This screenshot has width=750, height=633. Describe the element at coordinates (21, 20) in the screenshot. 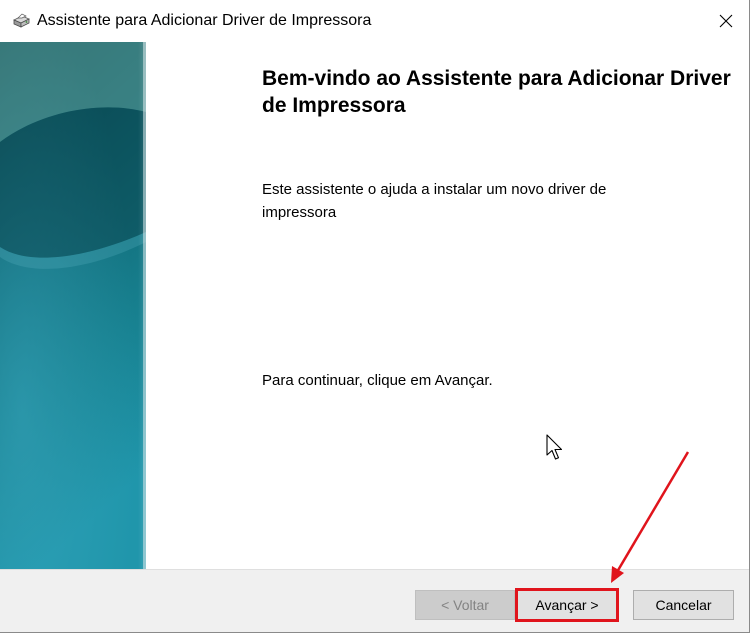

I see `printer-icon` at that location.